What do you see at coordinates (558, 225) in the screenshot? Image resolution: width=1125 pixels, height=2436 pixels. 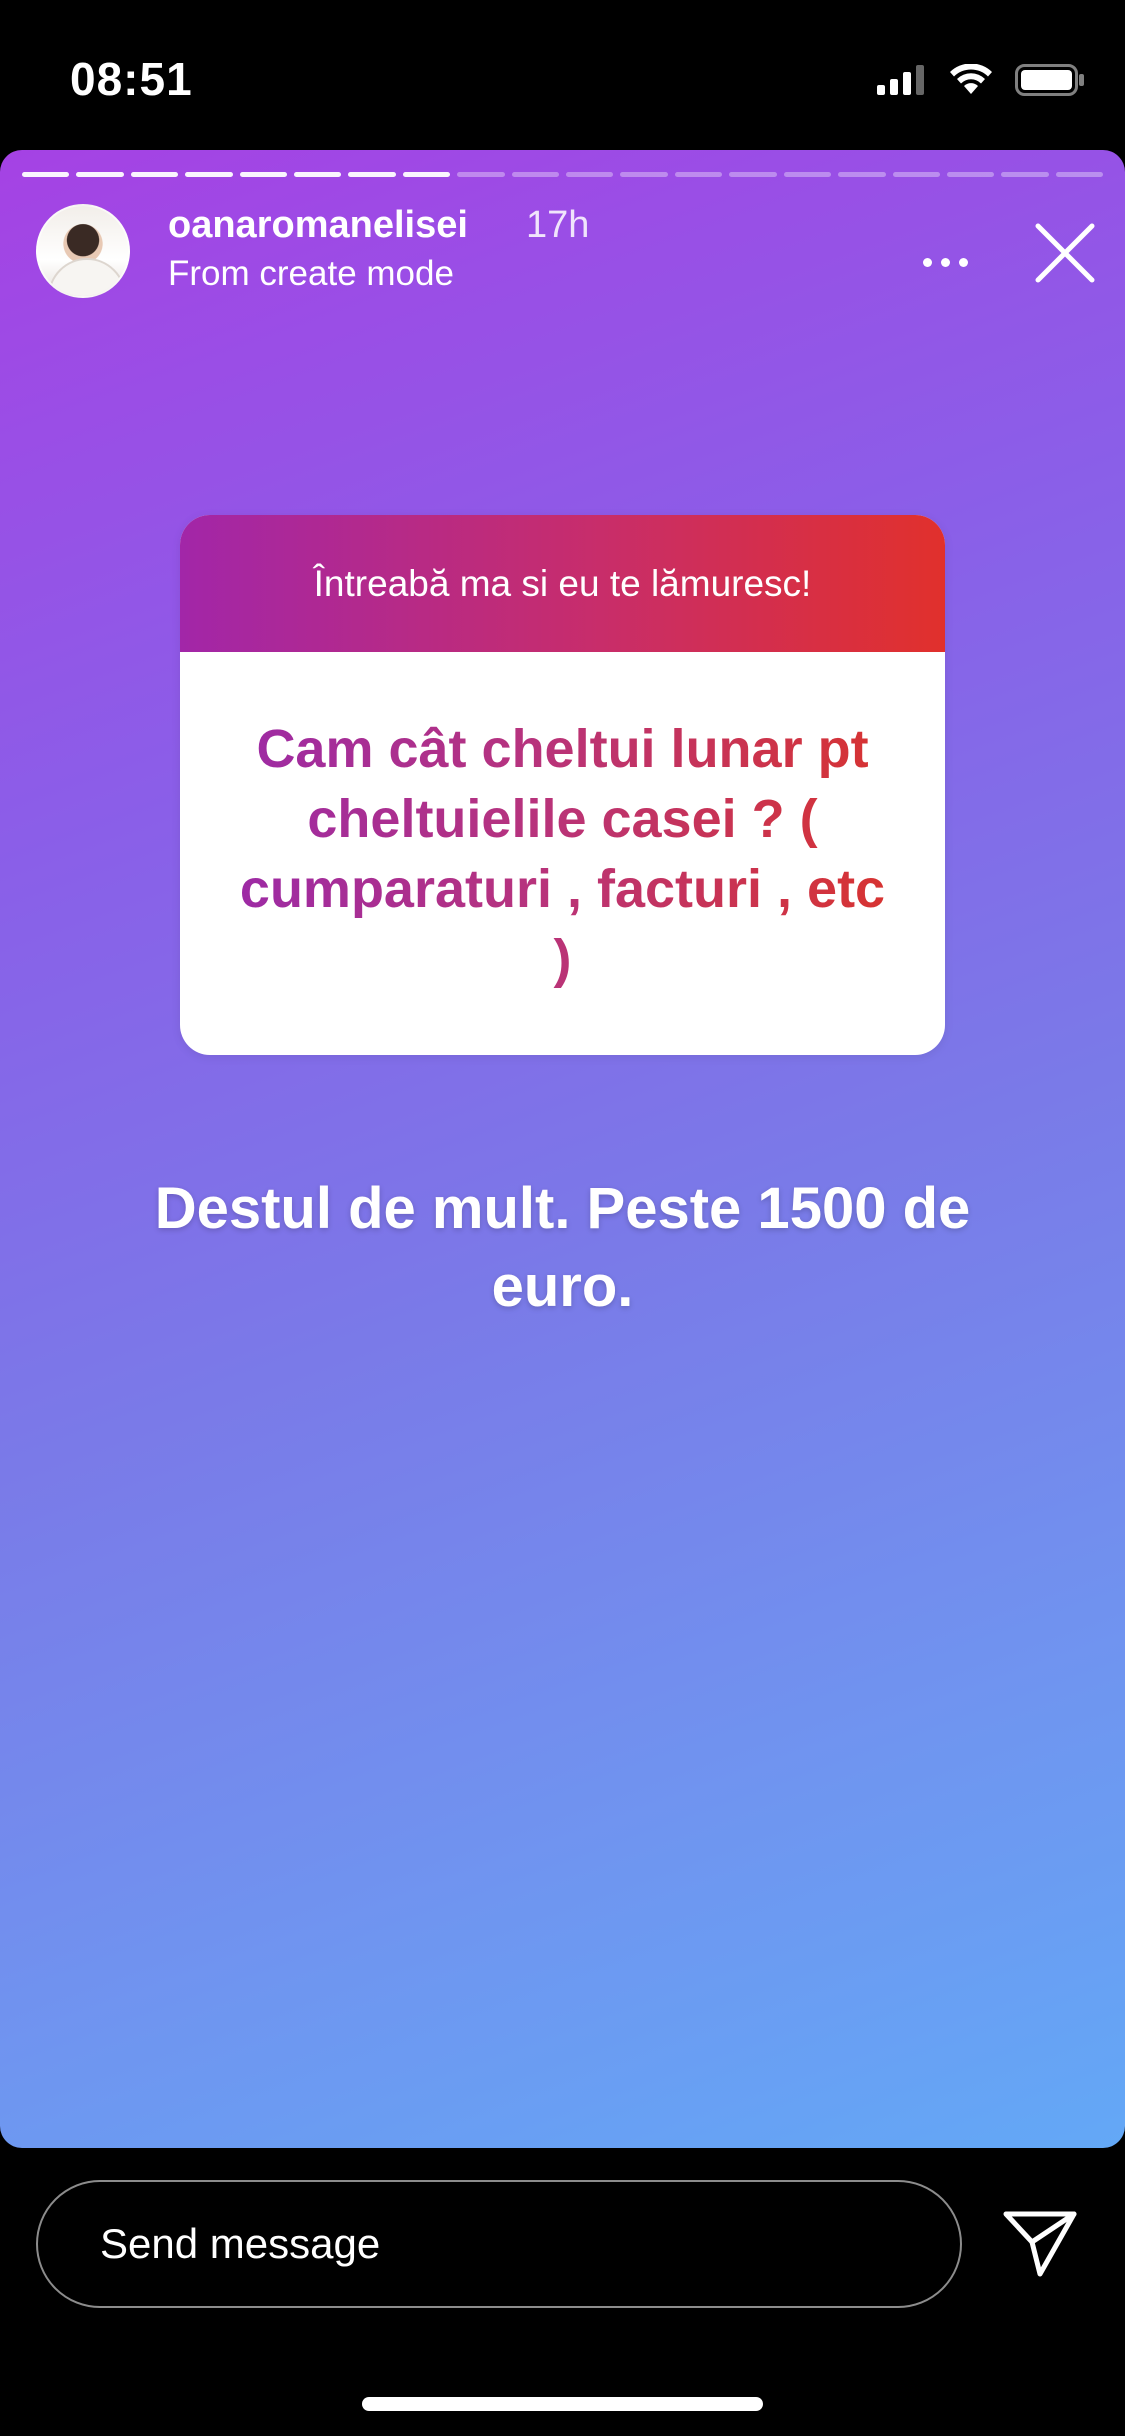 I see `story-time-ago: 17h` at bounding box center [558, 225].